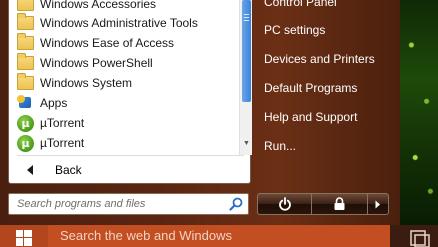  I want to click on program-item-windows-ease-of-access: Windows Ease of Access, so click(126, 43).